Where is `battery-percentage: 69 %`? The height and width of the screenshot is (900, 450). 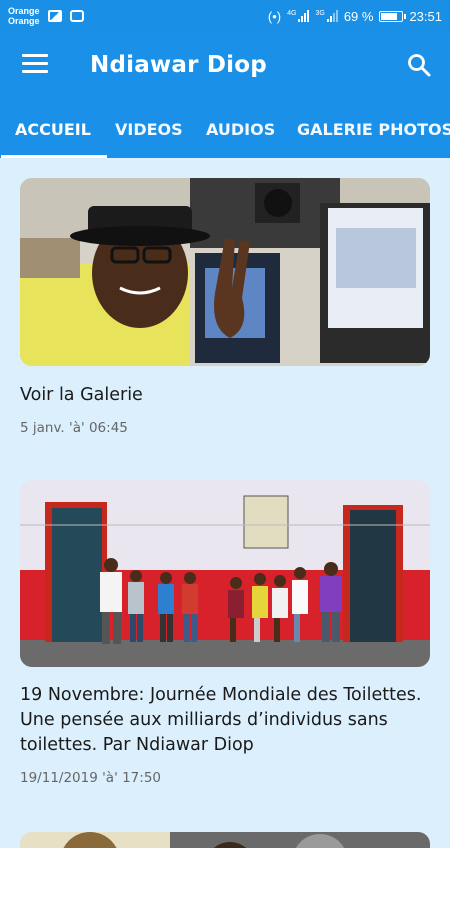
battery-percentage: 69 % is located at coordinates (358, 16).